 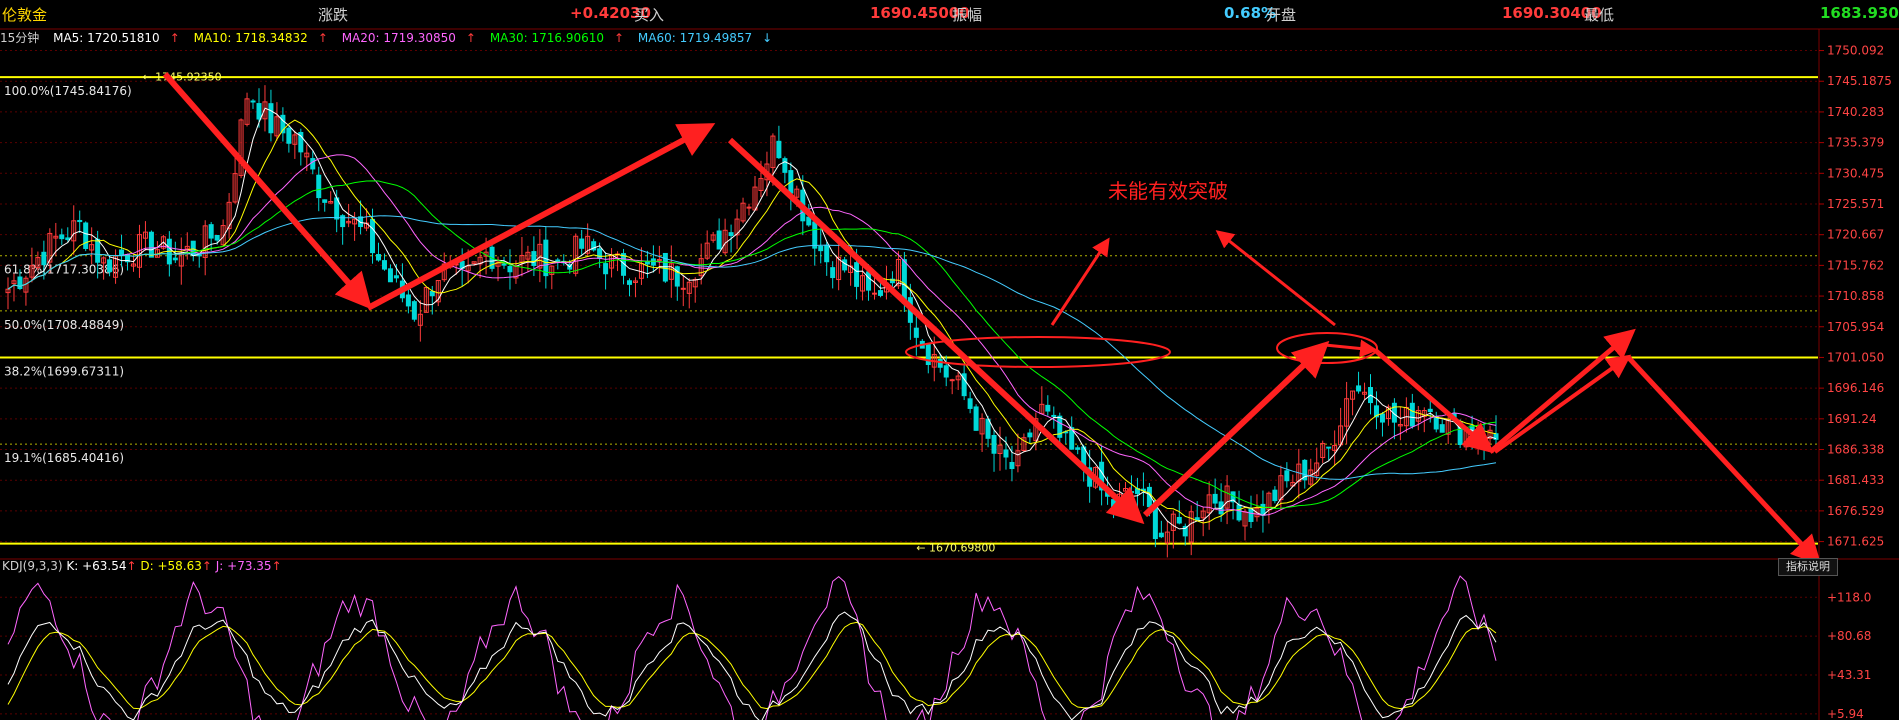 I want to click on kdj-d-line, so click(x=752, y=665).